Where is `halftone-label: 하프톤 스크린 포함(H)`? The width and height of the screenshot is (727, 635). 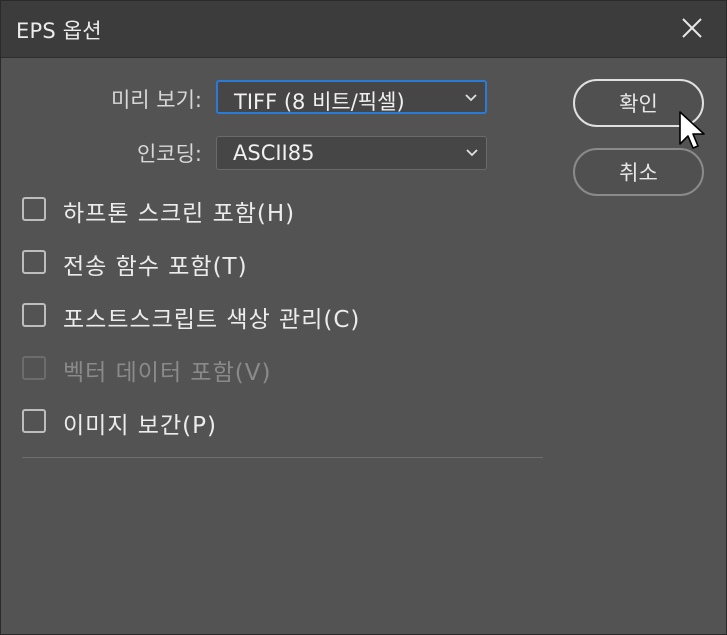 halftone-label: 하프톤 스크린 포함(H) is located at coordinates (179, 214).